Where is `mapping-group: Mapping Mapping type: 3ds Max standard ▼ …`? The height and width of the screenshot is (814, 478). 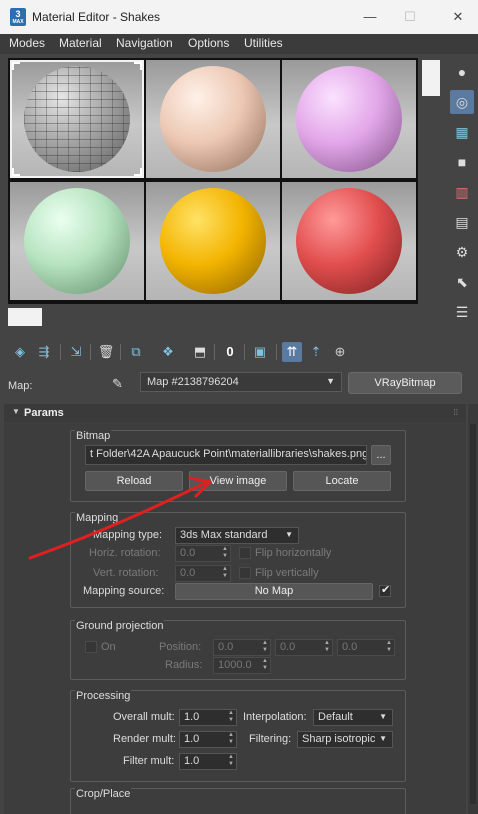 mapping-group: Mapping Mapping type: 3ds Max standard ▼ … is located at coordinates (238, 560).